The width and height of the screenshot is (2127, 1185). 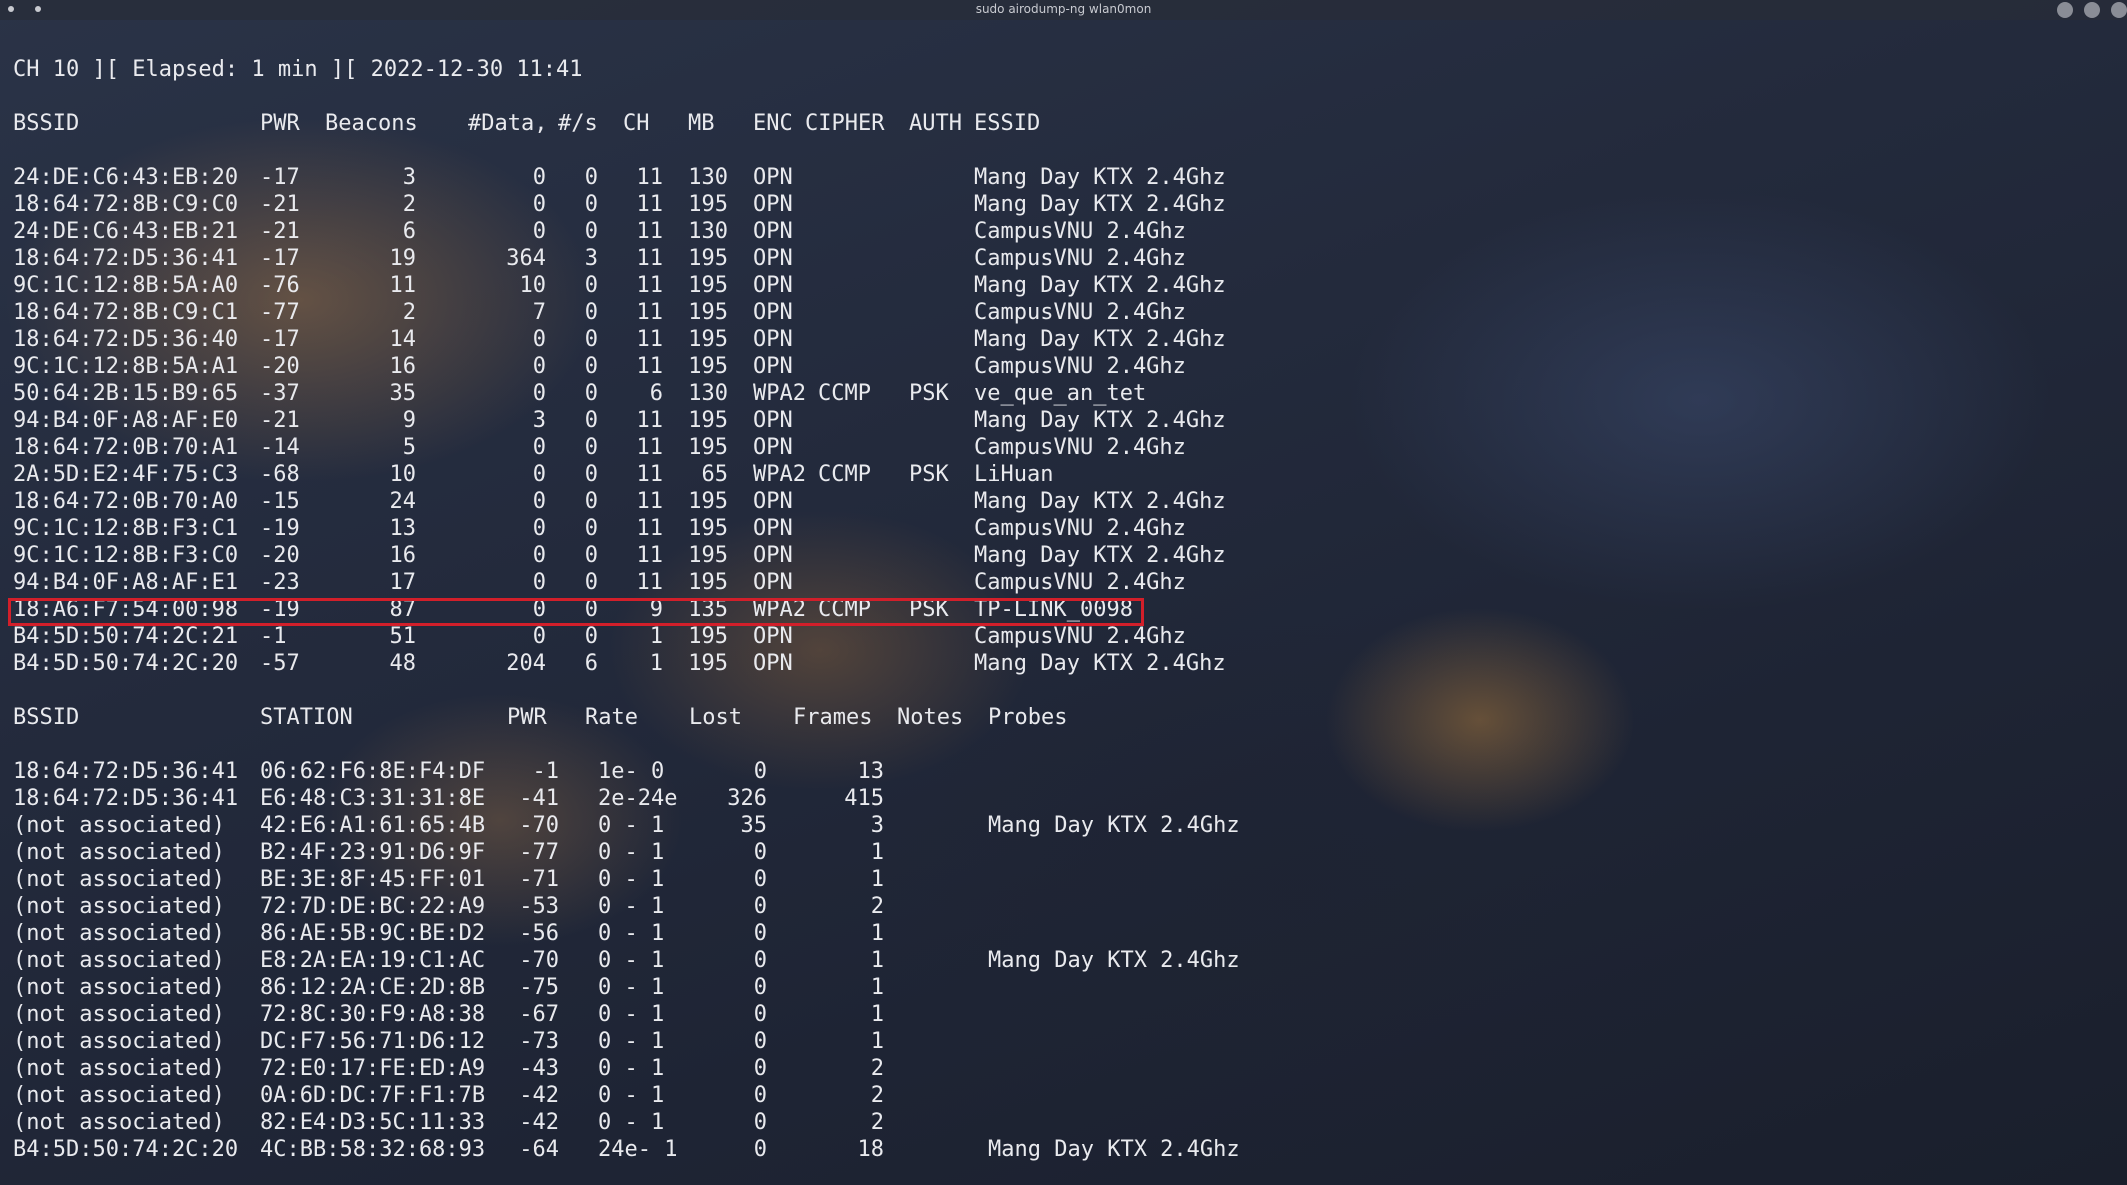 What do you see at coordinates (578, 123) in the screenshot?
I see `header-per-sec: #/s` at bounding box center [578, 123].